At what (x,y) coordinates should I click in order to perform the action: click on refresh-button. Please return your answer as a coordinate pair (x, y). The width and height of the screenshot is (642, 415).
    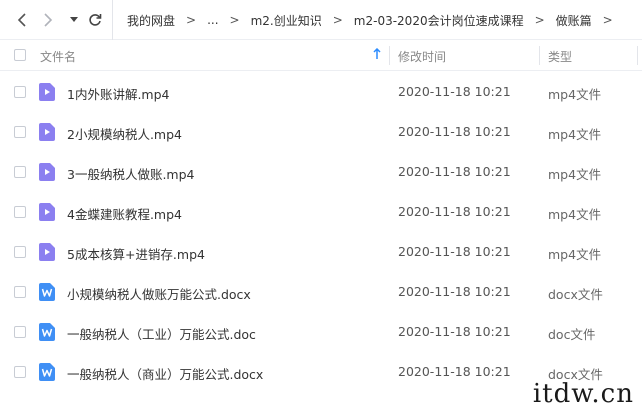
    Looking at the image, I should click on (95, 20).